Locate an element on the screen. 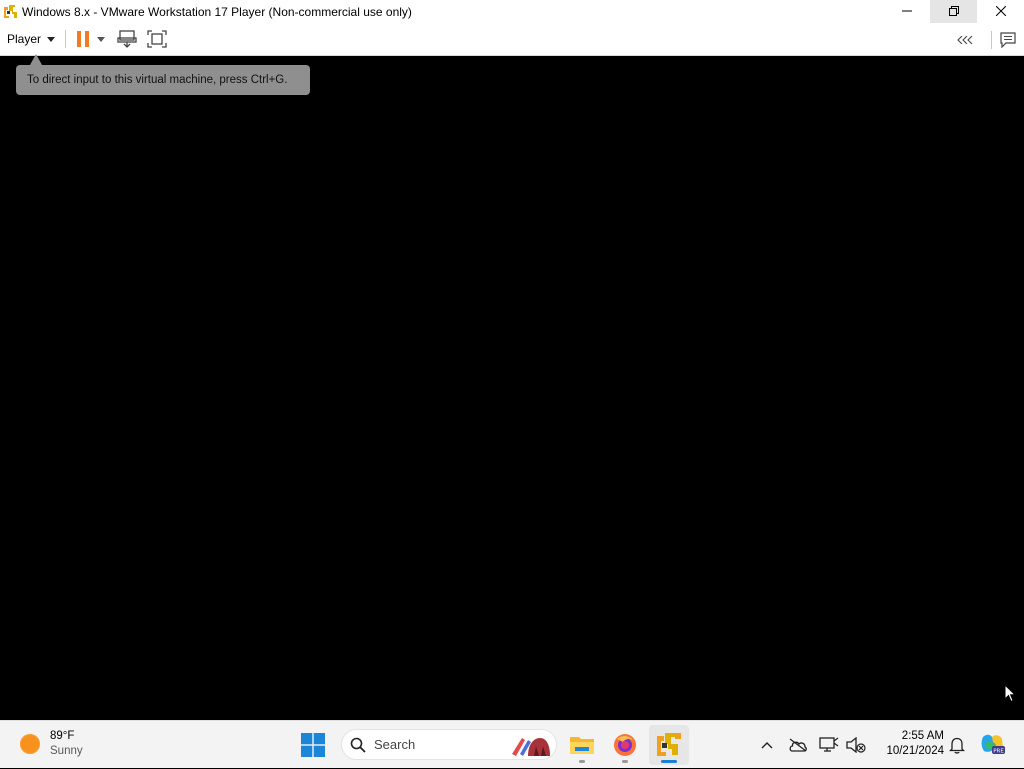  pause-button is located at coordinates (83, 39).